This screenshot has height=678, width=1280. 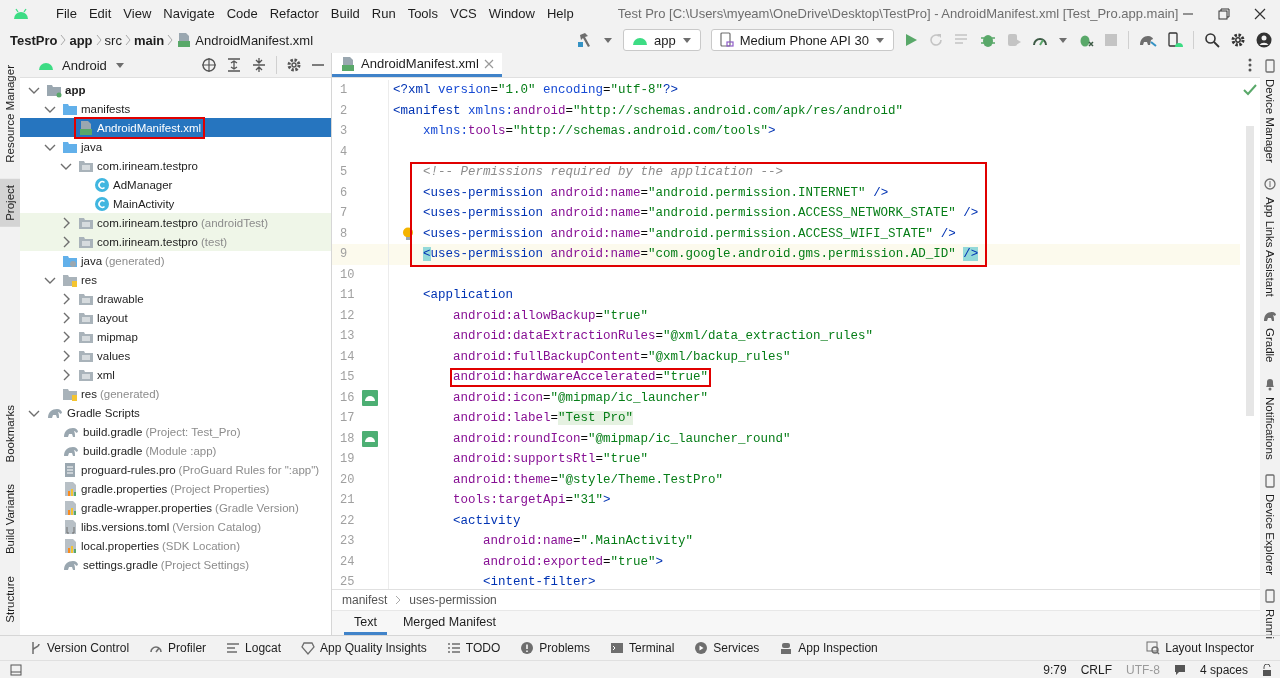 What do you see at coordinates (80, 648) in the screenshot?
I see `tool-window-button: Version Control` at bounding box center [80, 648].